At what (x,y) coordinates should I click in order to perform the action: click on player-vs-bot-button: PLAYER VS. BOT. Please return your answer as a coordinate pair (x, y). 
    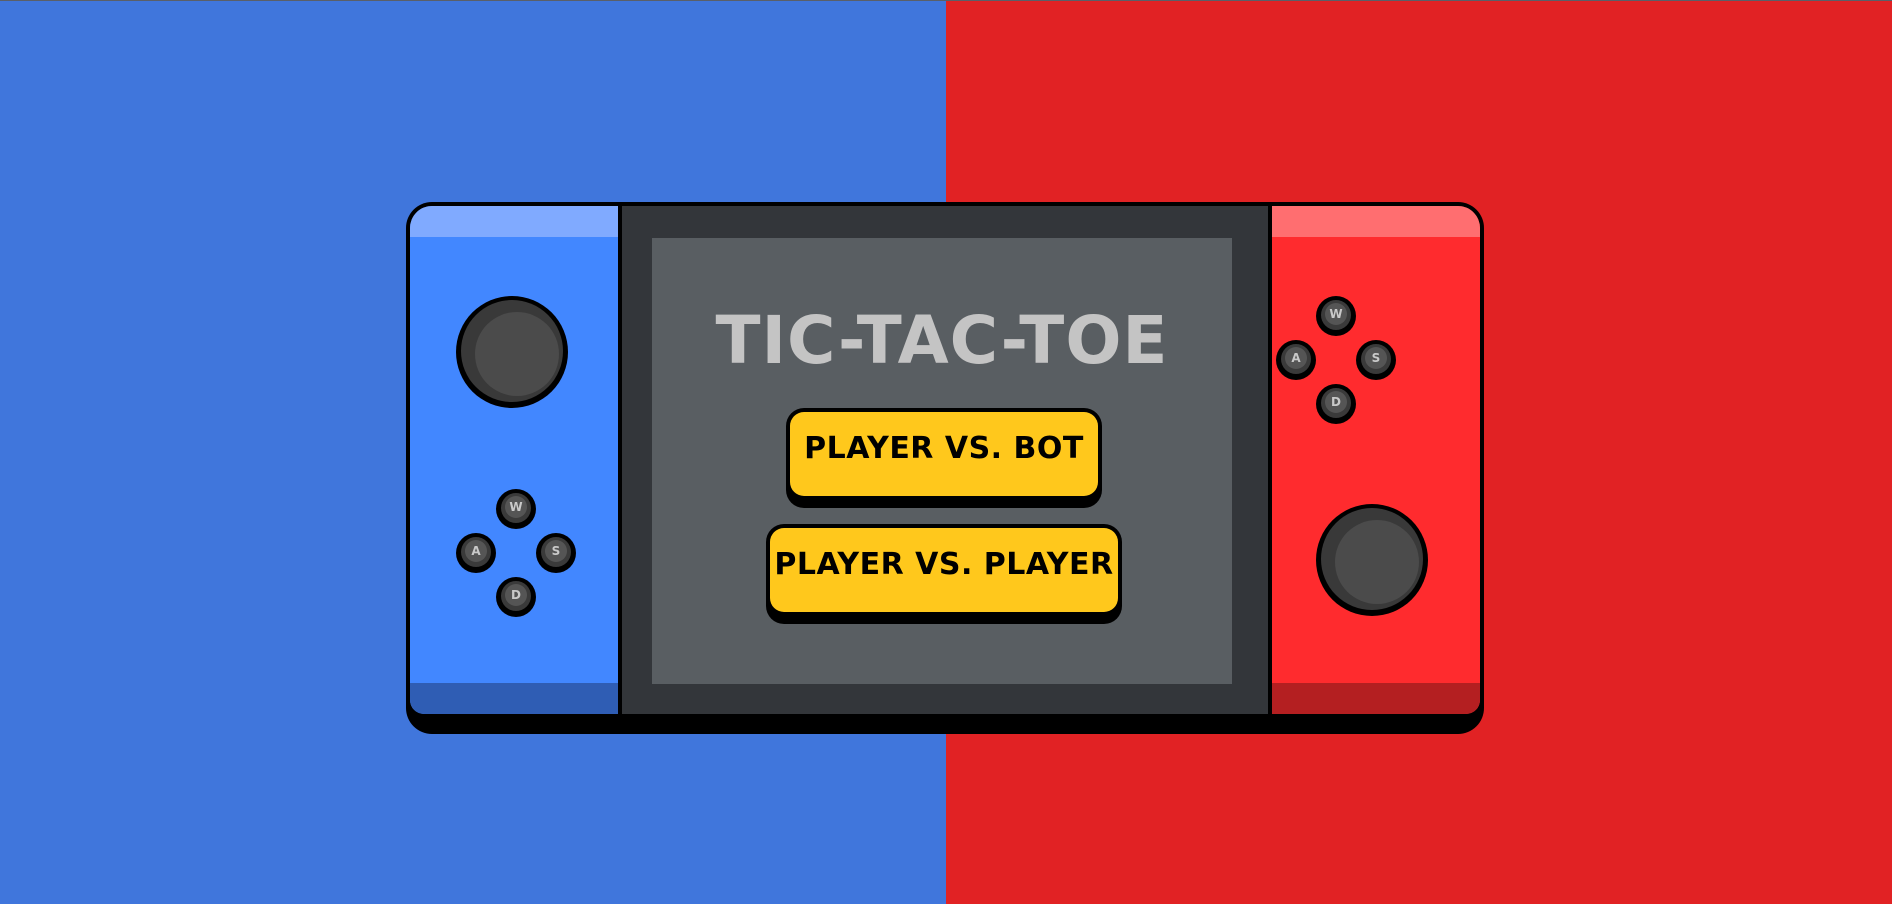
    Looking at the image, I should click on (944, 458).